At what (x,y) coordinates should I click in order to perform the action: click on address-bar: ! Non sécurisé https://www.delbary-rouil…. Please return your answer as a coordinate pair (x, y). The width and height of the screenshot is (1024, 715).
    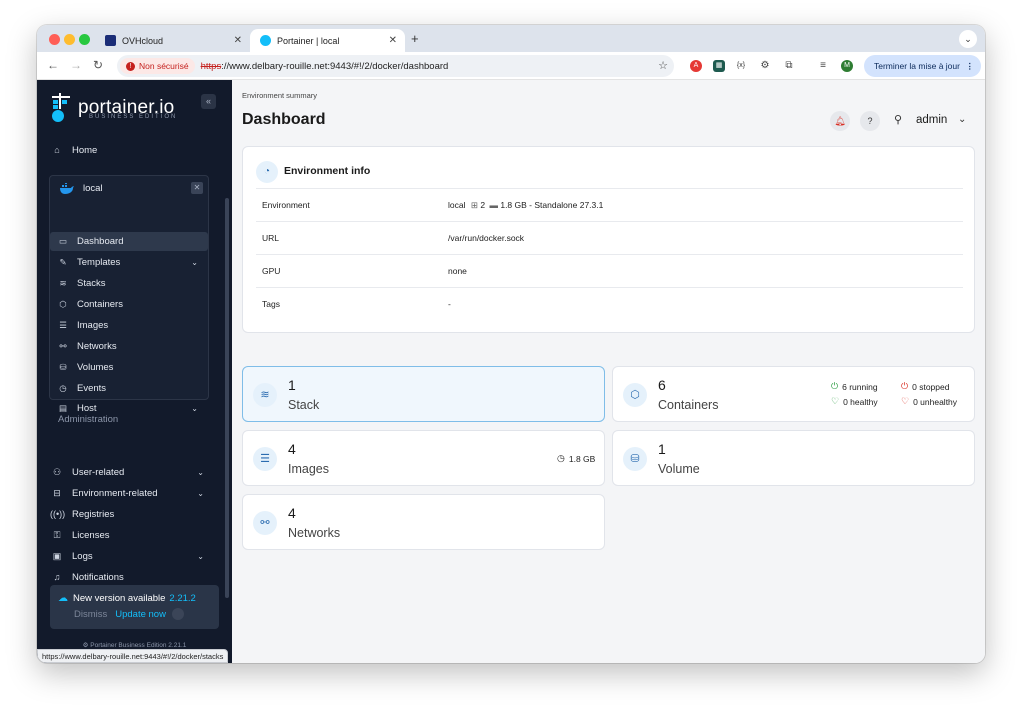
    Looking at the image, I should click on (395, 66).